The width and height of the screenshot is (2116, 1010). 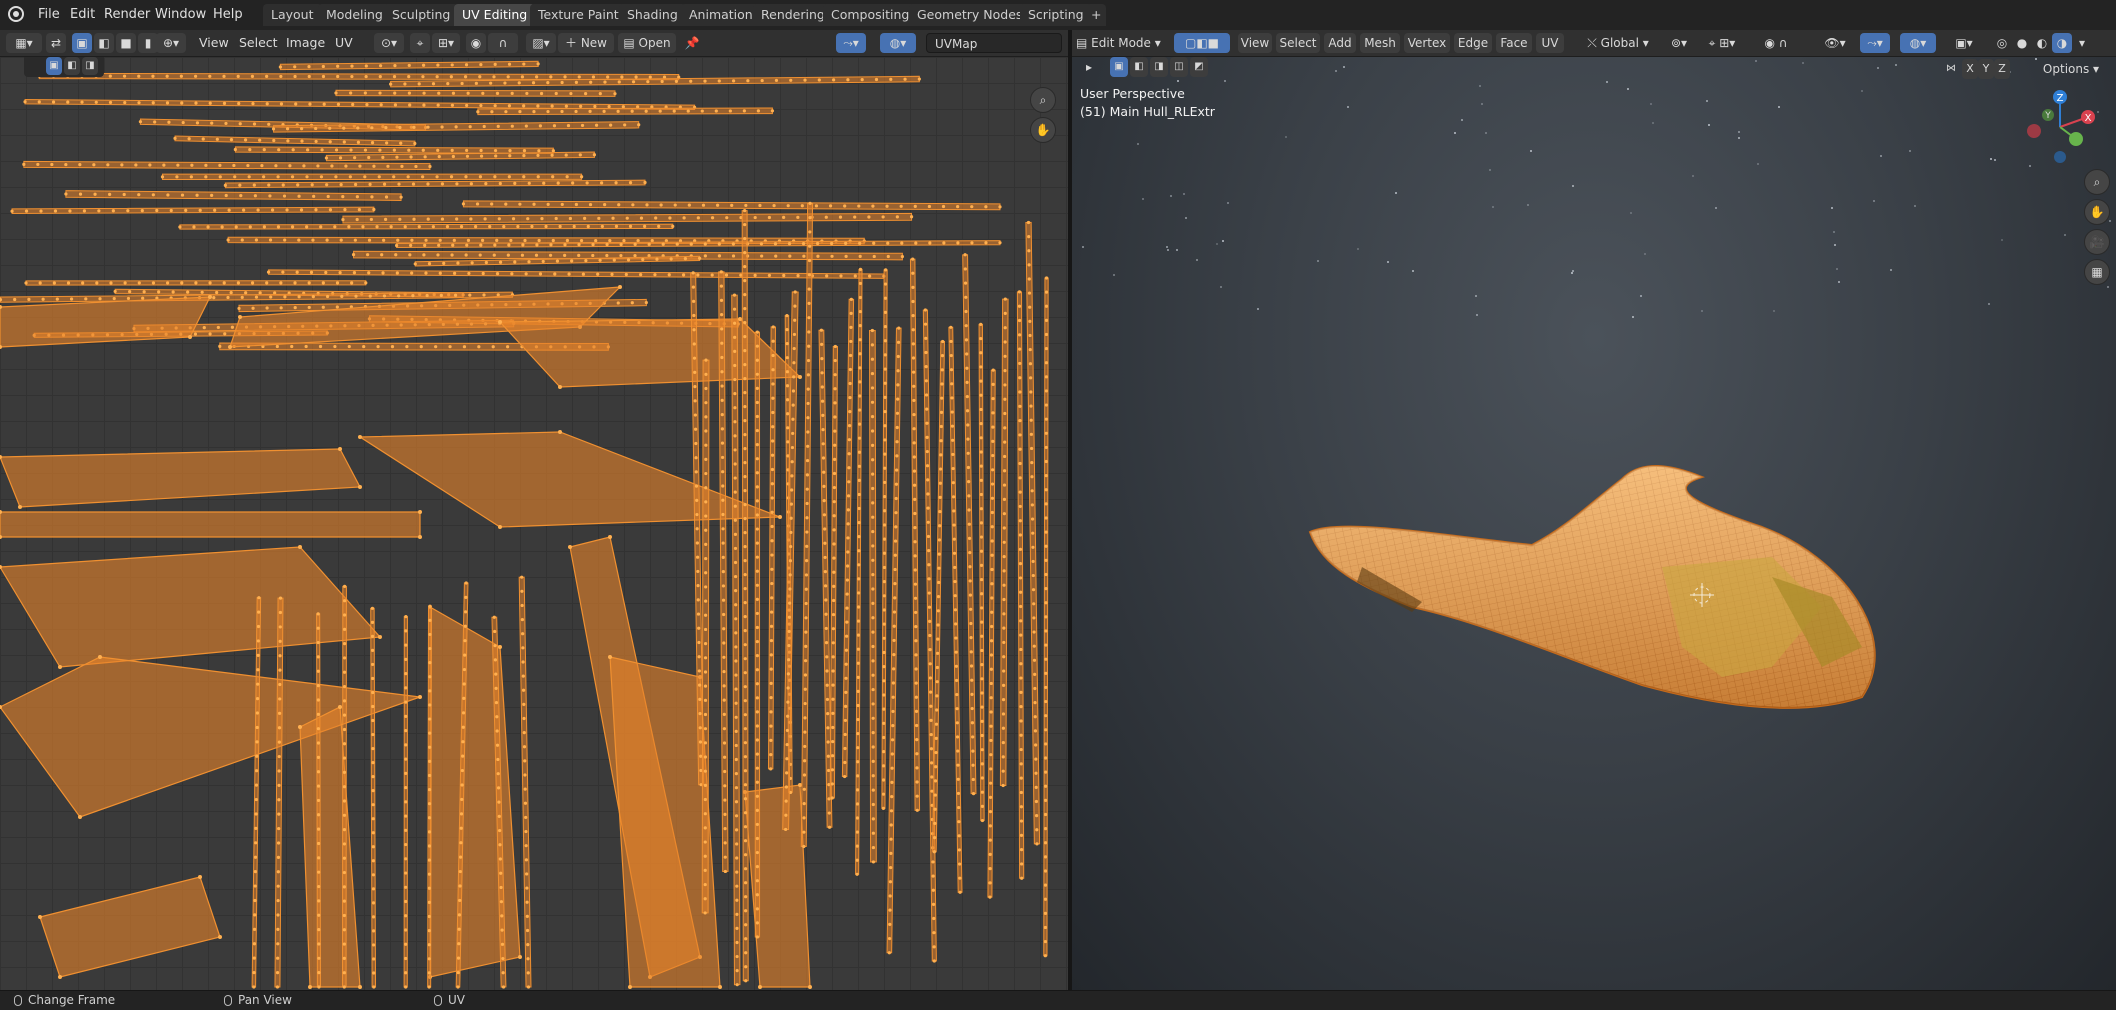 What do you see at coordinates (1056, 15) in the screenshot?
I see `tab-scripting: Scripting` at bounding box center [1056, 15].